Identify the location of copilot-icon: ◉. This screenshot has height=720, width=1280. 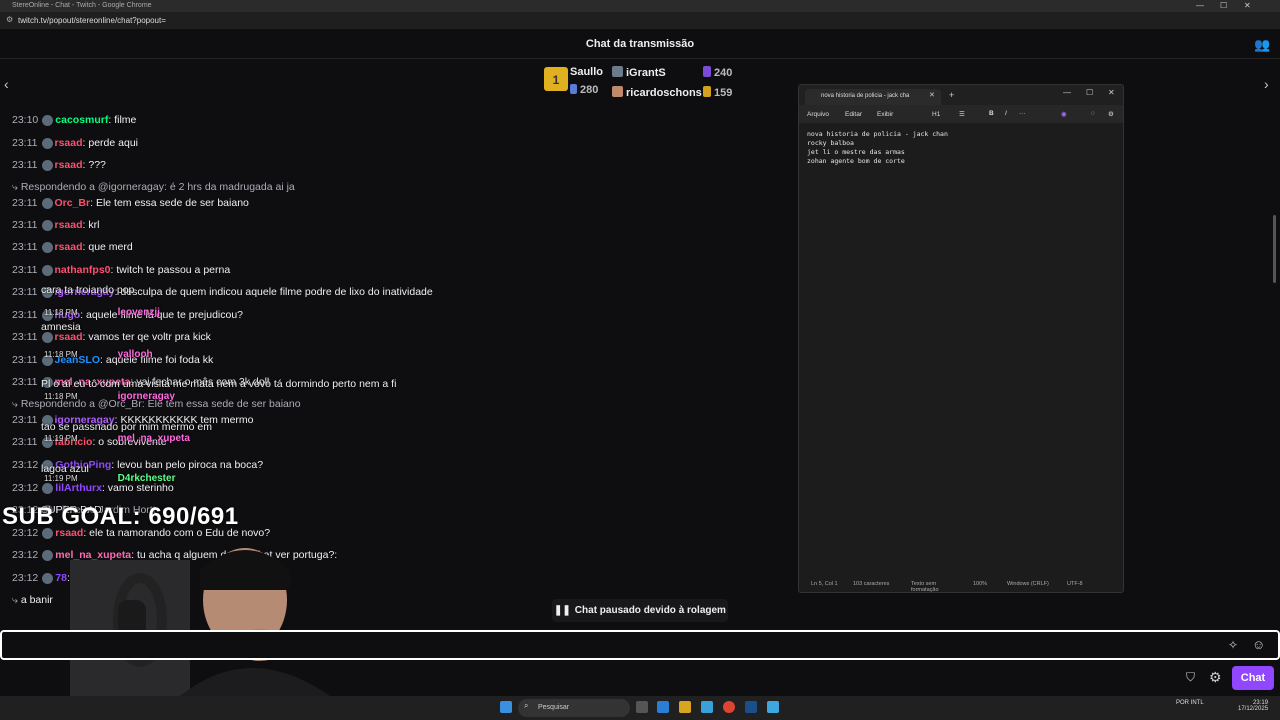
(1064, 114).